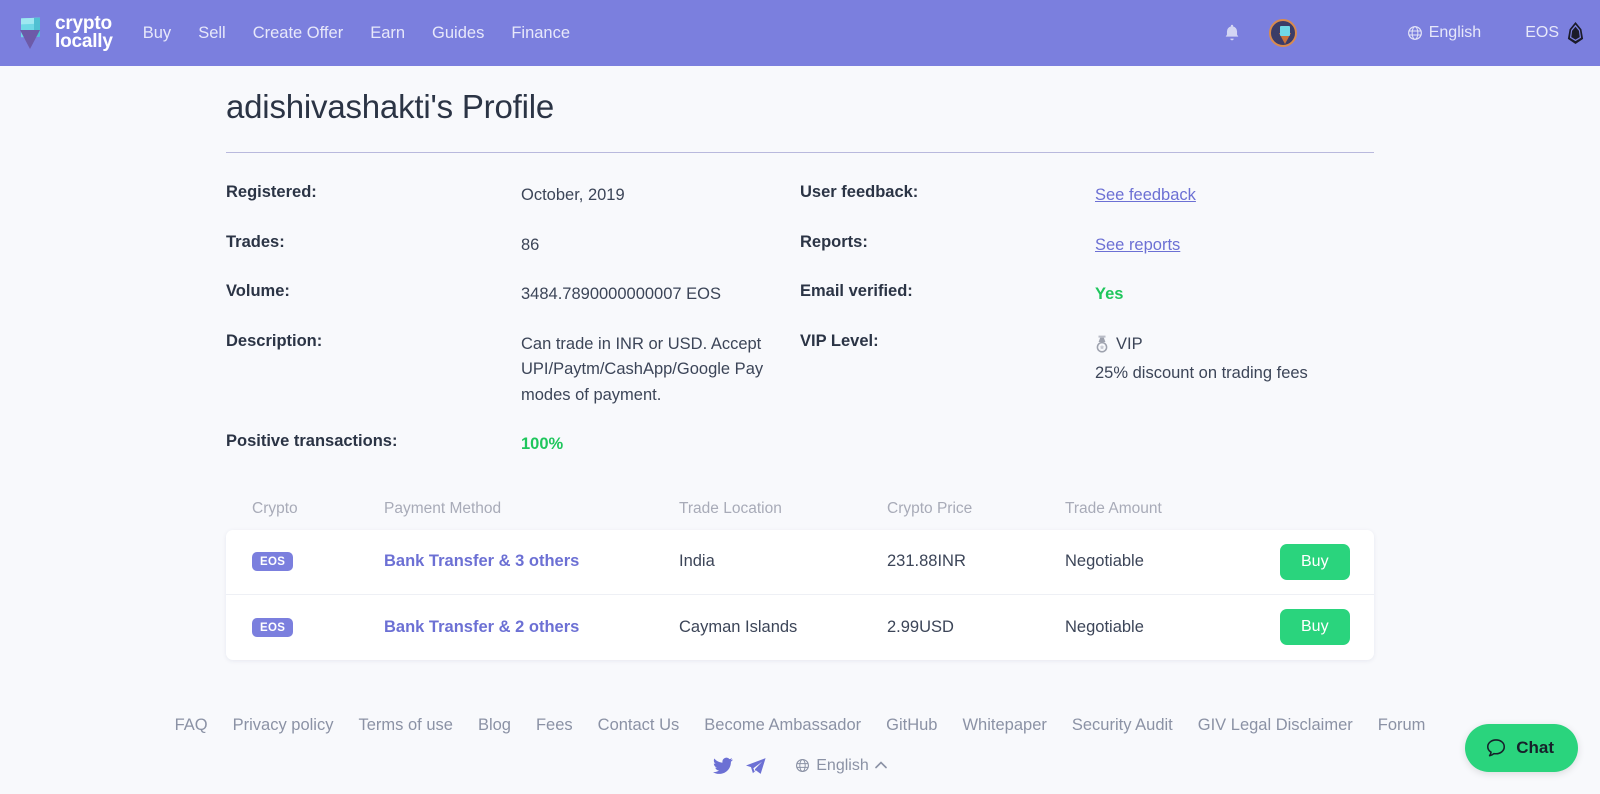 The width and height of the screenshot is (1600, 794). Describe the element at coordinates (318, 627) in the screenshot. I see `row-crypto-cell: EOS` at that location.